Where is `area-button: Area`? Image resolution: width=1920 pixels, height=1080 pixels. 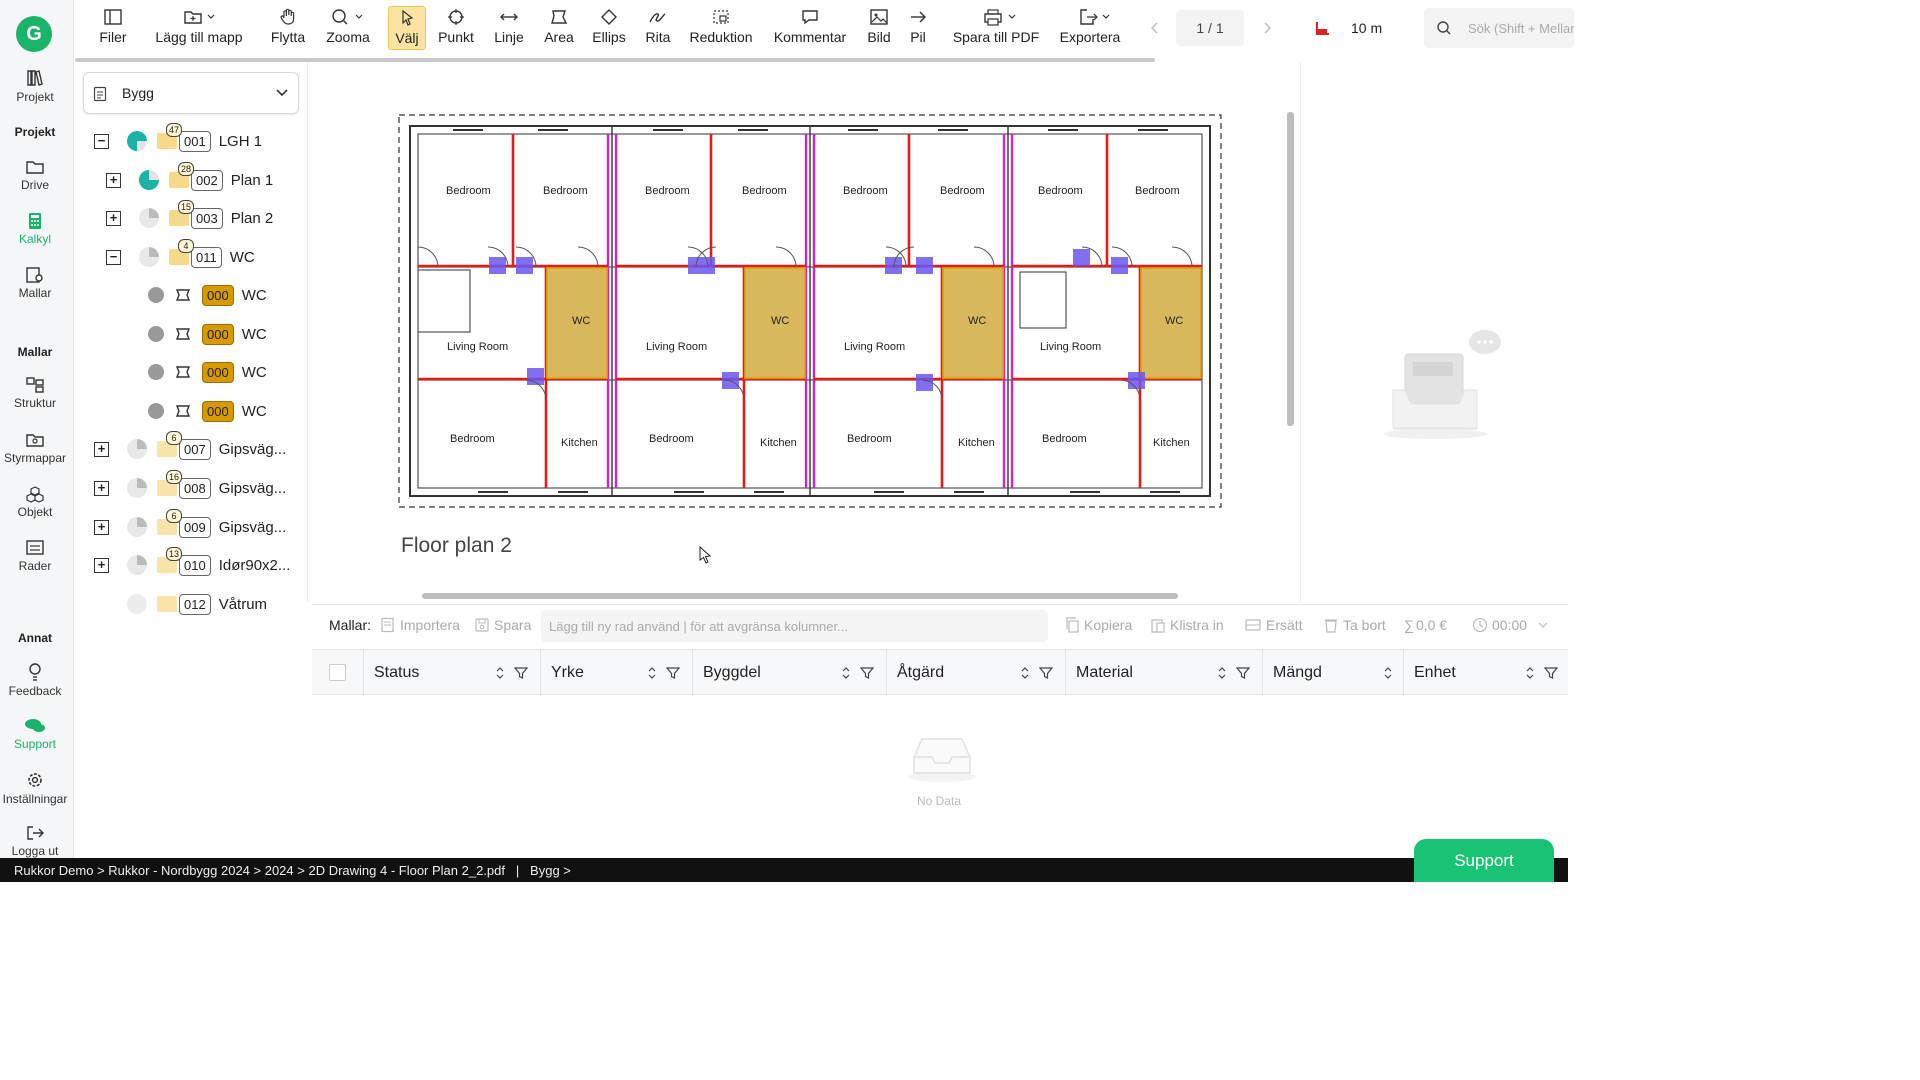 area-button: Area is located at coordinates (559, 28).